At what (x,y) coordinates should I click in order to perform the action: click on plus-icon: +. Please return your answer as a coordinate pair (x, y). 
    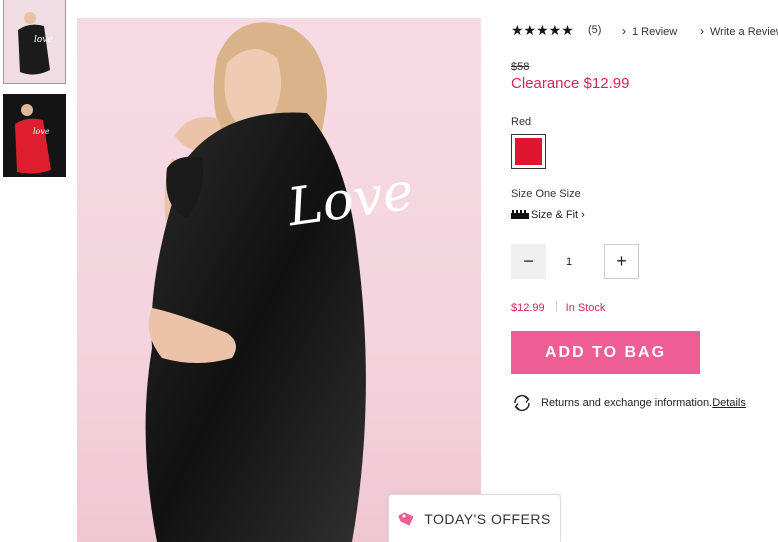
    Looking at the image, I should click on (621, 261).